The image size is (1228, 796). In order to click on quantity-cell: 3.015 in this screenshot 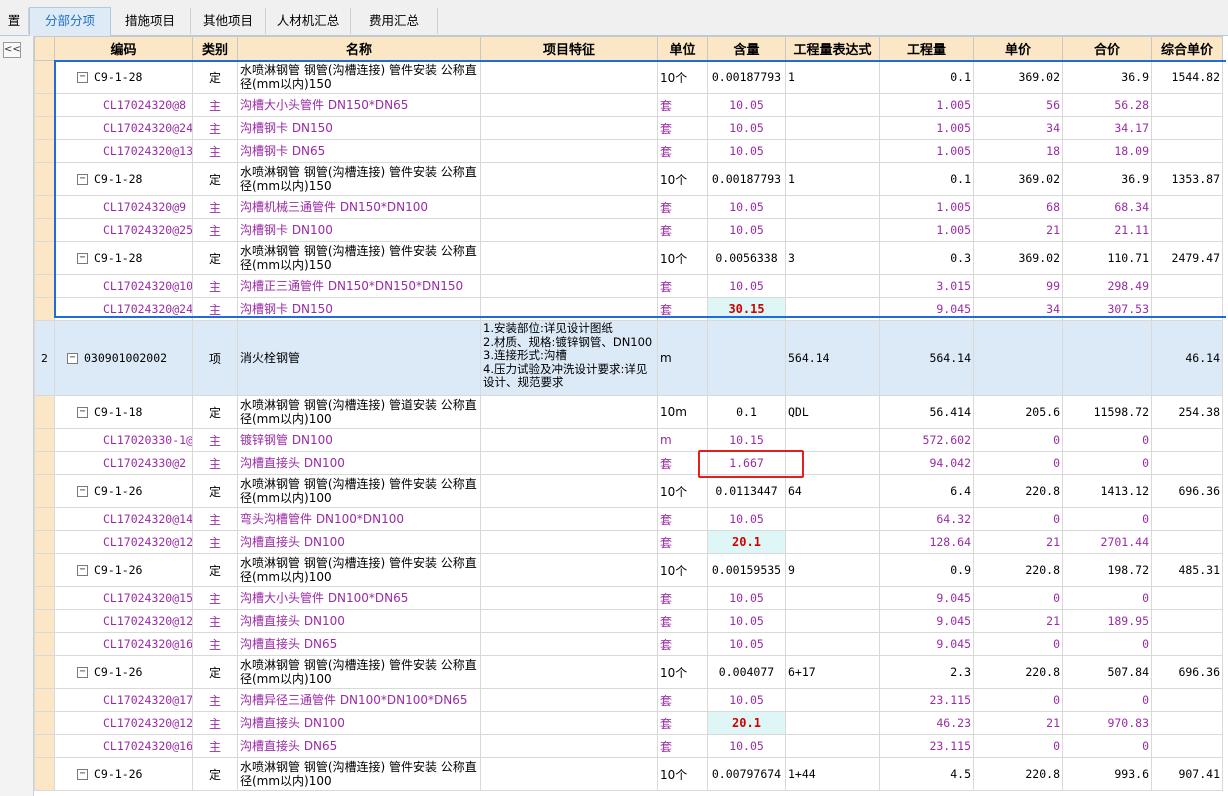, I will do `click(926, 286)`.